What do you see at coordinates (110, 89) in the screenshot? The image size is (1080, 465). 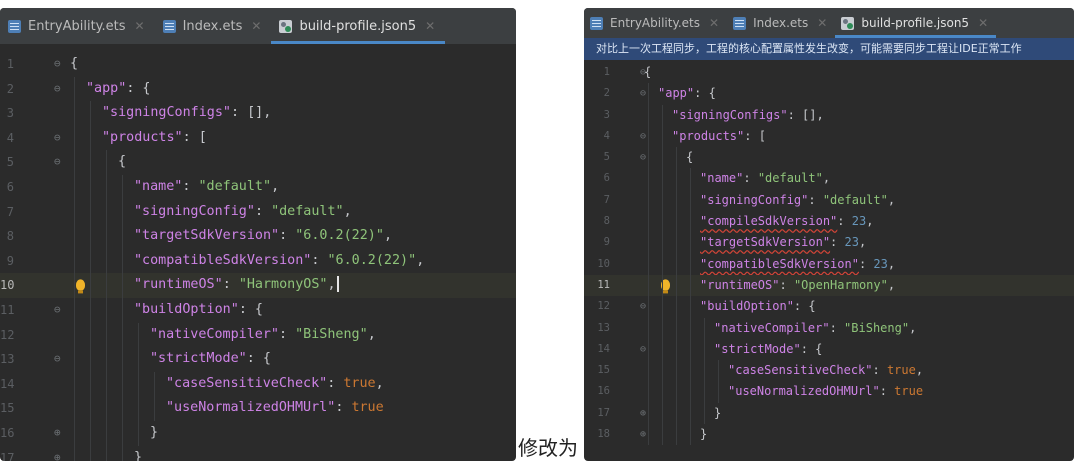 I see `code-text: "app": {` at bounding box center [110, 89].